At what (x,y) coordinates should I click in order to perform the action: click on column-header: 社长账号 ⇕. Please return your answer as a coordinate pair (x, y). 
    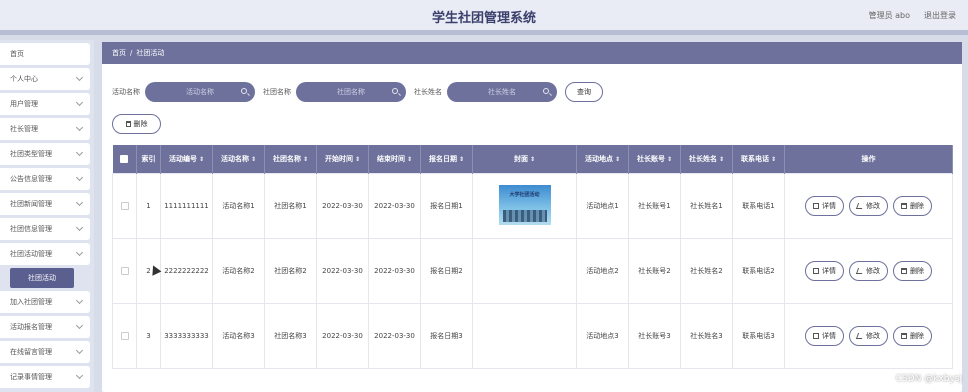
    Looking at the image, I should click on (654, 159).